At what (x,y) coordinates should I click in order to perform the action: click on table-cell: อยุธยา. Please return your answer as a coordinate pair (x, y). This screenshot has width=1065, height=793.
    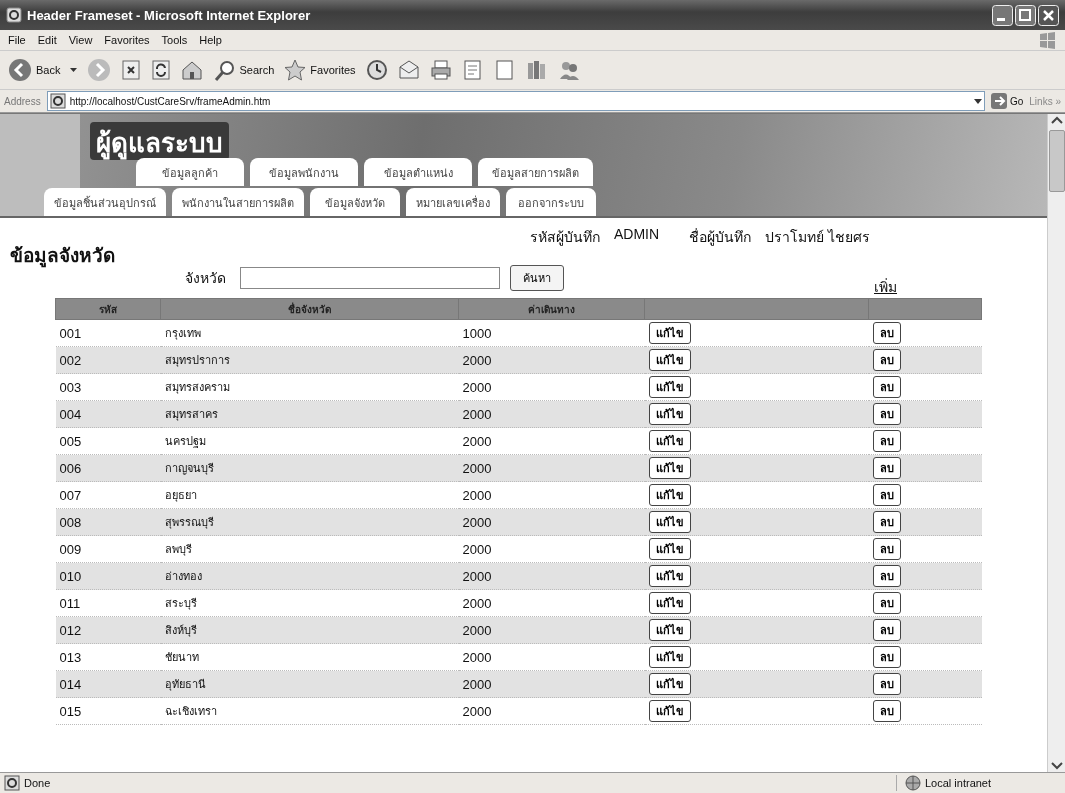
    Looking at the image, I should click on (309, 495).